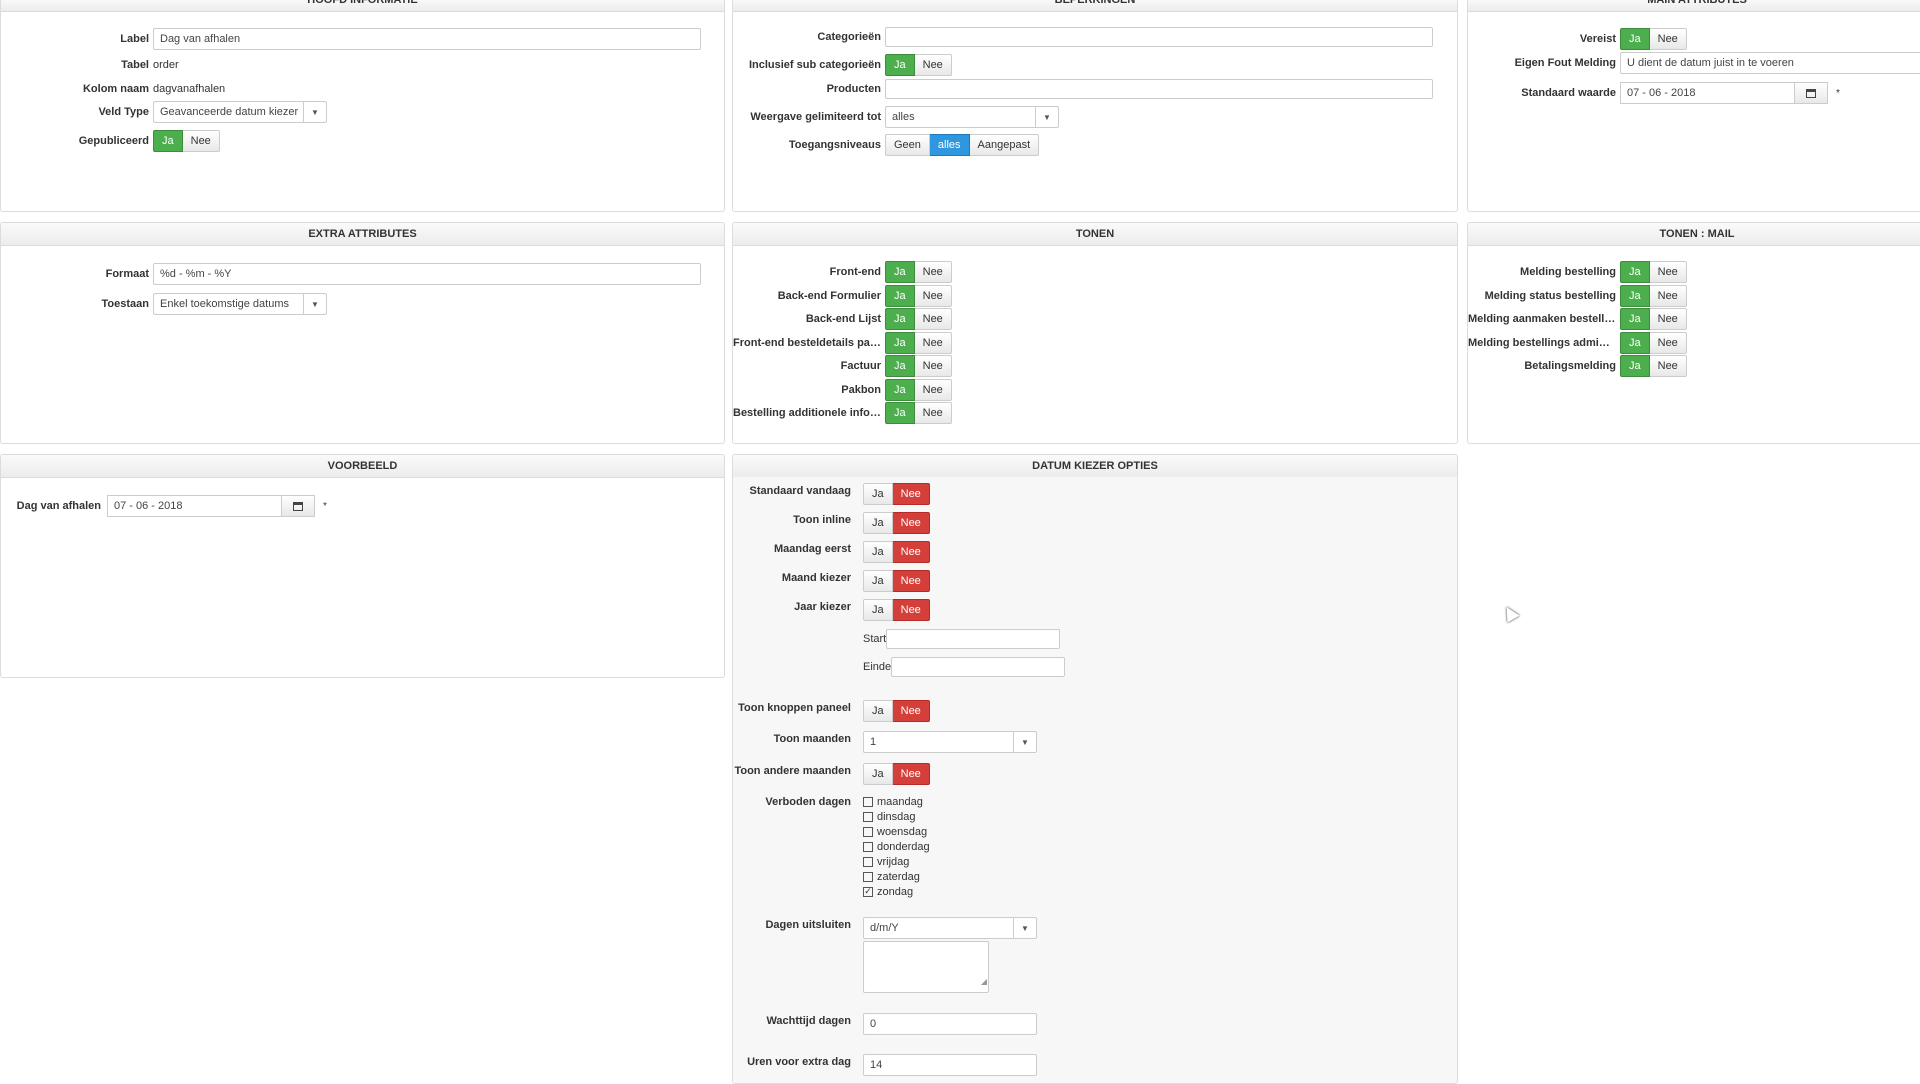  What do you see at coordinates (896, 846) in the screenshot?
I see `day-checkbox-item: donderdag` at bounding box center [896, 846].